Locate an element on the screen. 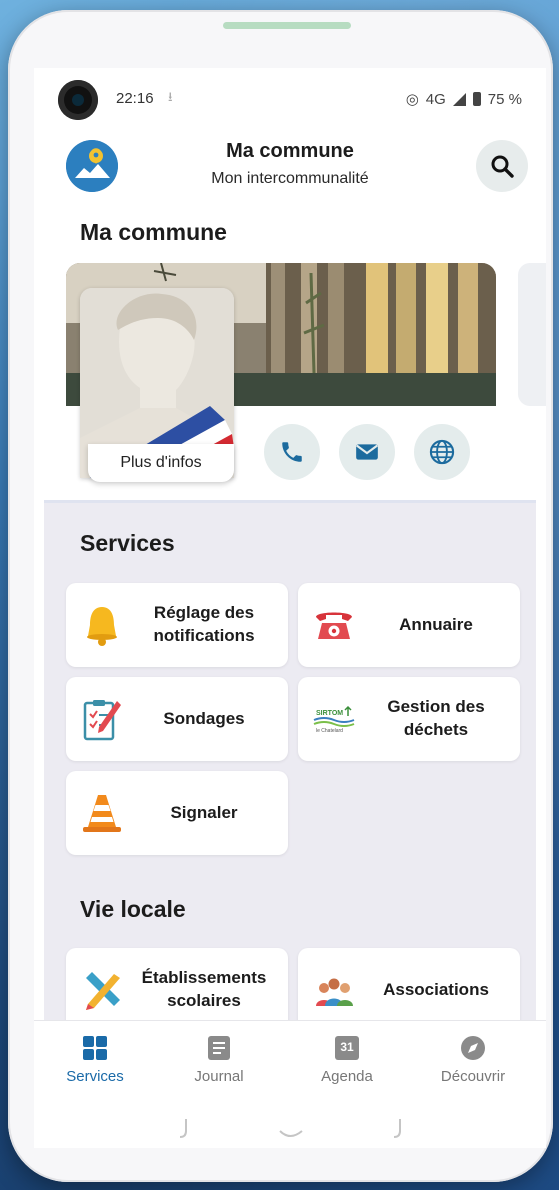  app-header: Ma commune Mon intercommunalité is located at coordinates (290, 164).